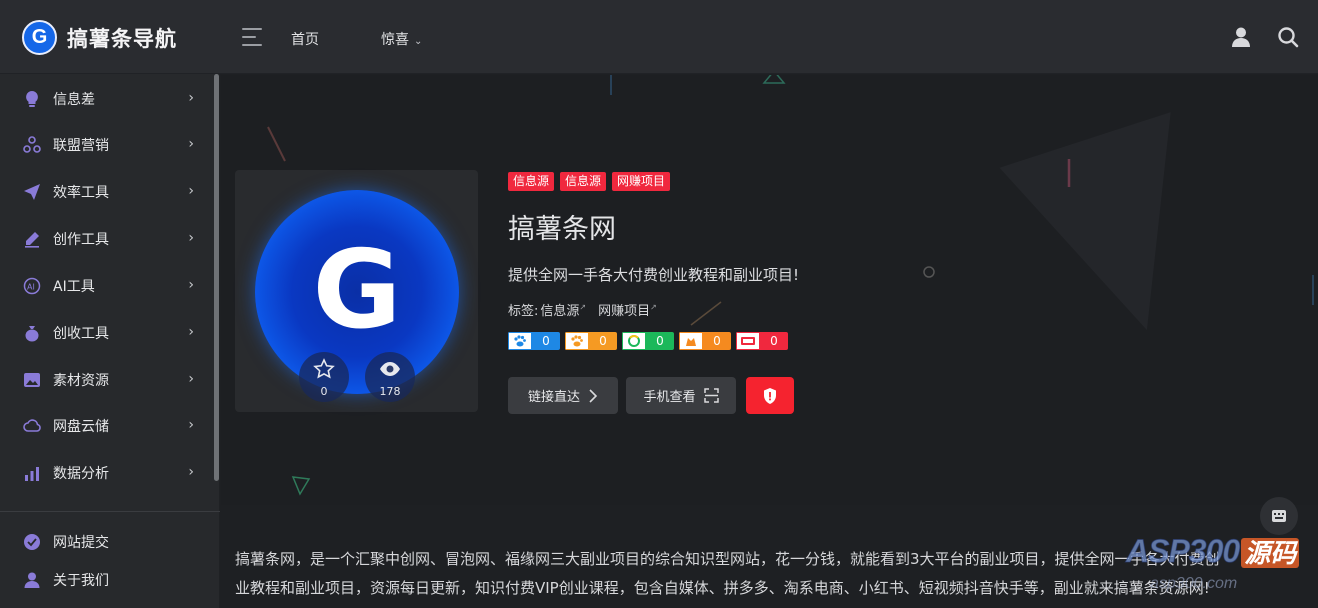 This screenshot has height=608, width=1318. I want to click on check-circle-icon, so click(32, 542).